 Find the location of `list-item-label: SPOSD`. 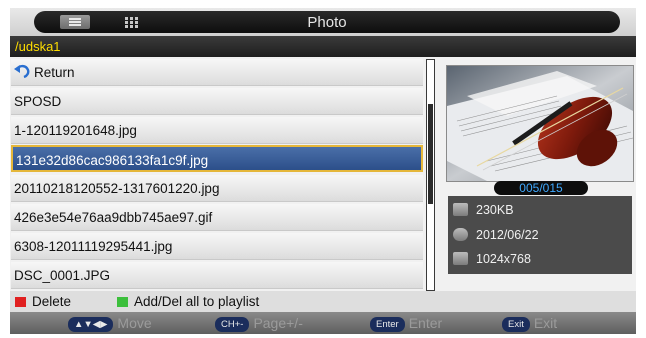

list-item-label: SPOSD is located at coordinates (38, 101).